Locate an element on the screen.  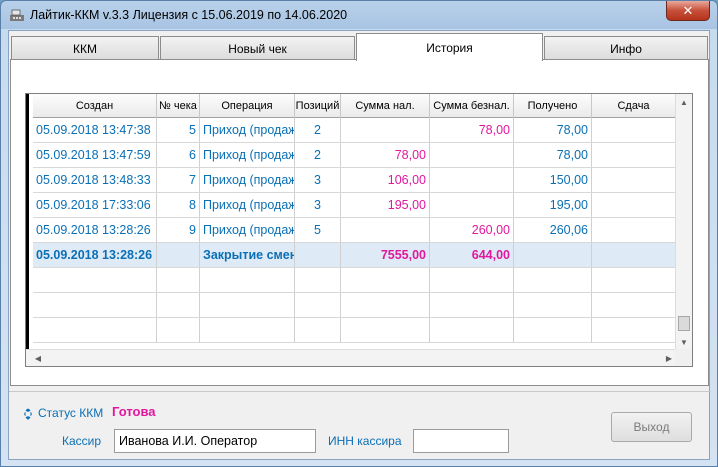
cell-number: 7 is located at coordinates (178, 180).